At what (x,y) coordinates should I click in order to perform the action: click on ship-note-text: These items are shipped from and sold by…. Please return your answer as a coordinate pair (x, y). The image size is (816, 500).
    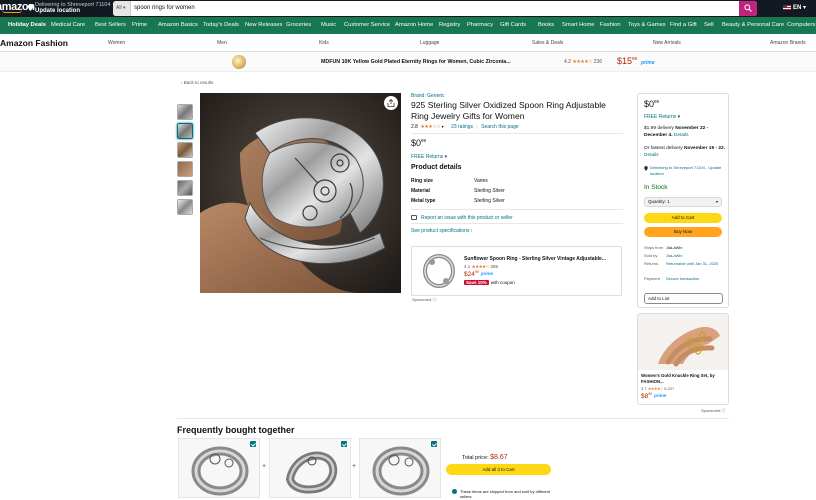
    Looking at the image, I should click on (505, 494).